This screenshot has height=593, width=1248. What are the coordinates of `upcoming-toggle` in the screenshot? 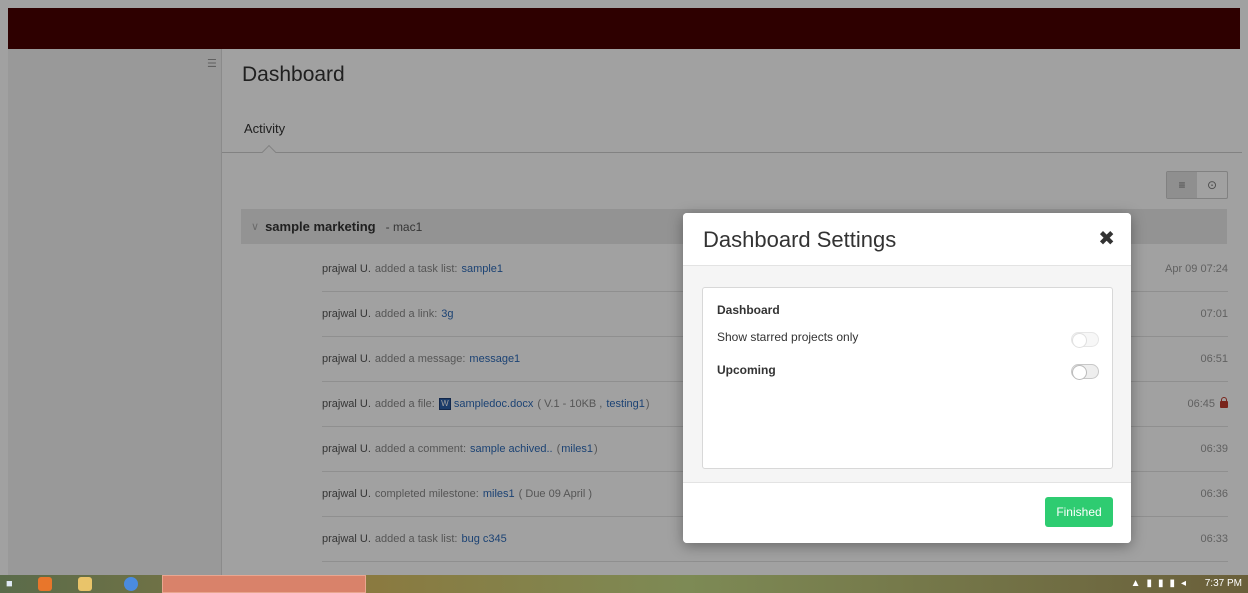 It's located at (1085, 372).